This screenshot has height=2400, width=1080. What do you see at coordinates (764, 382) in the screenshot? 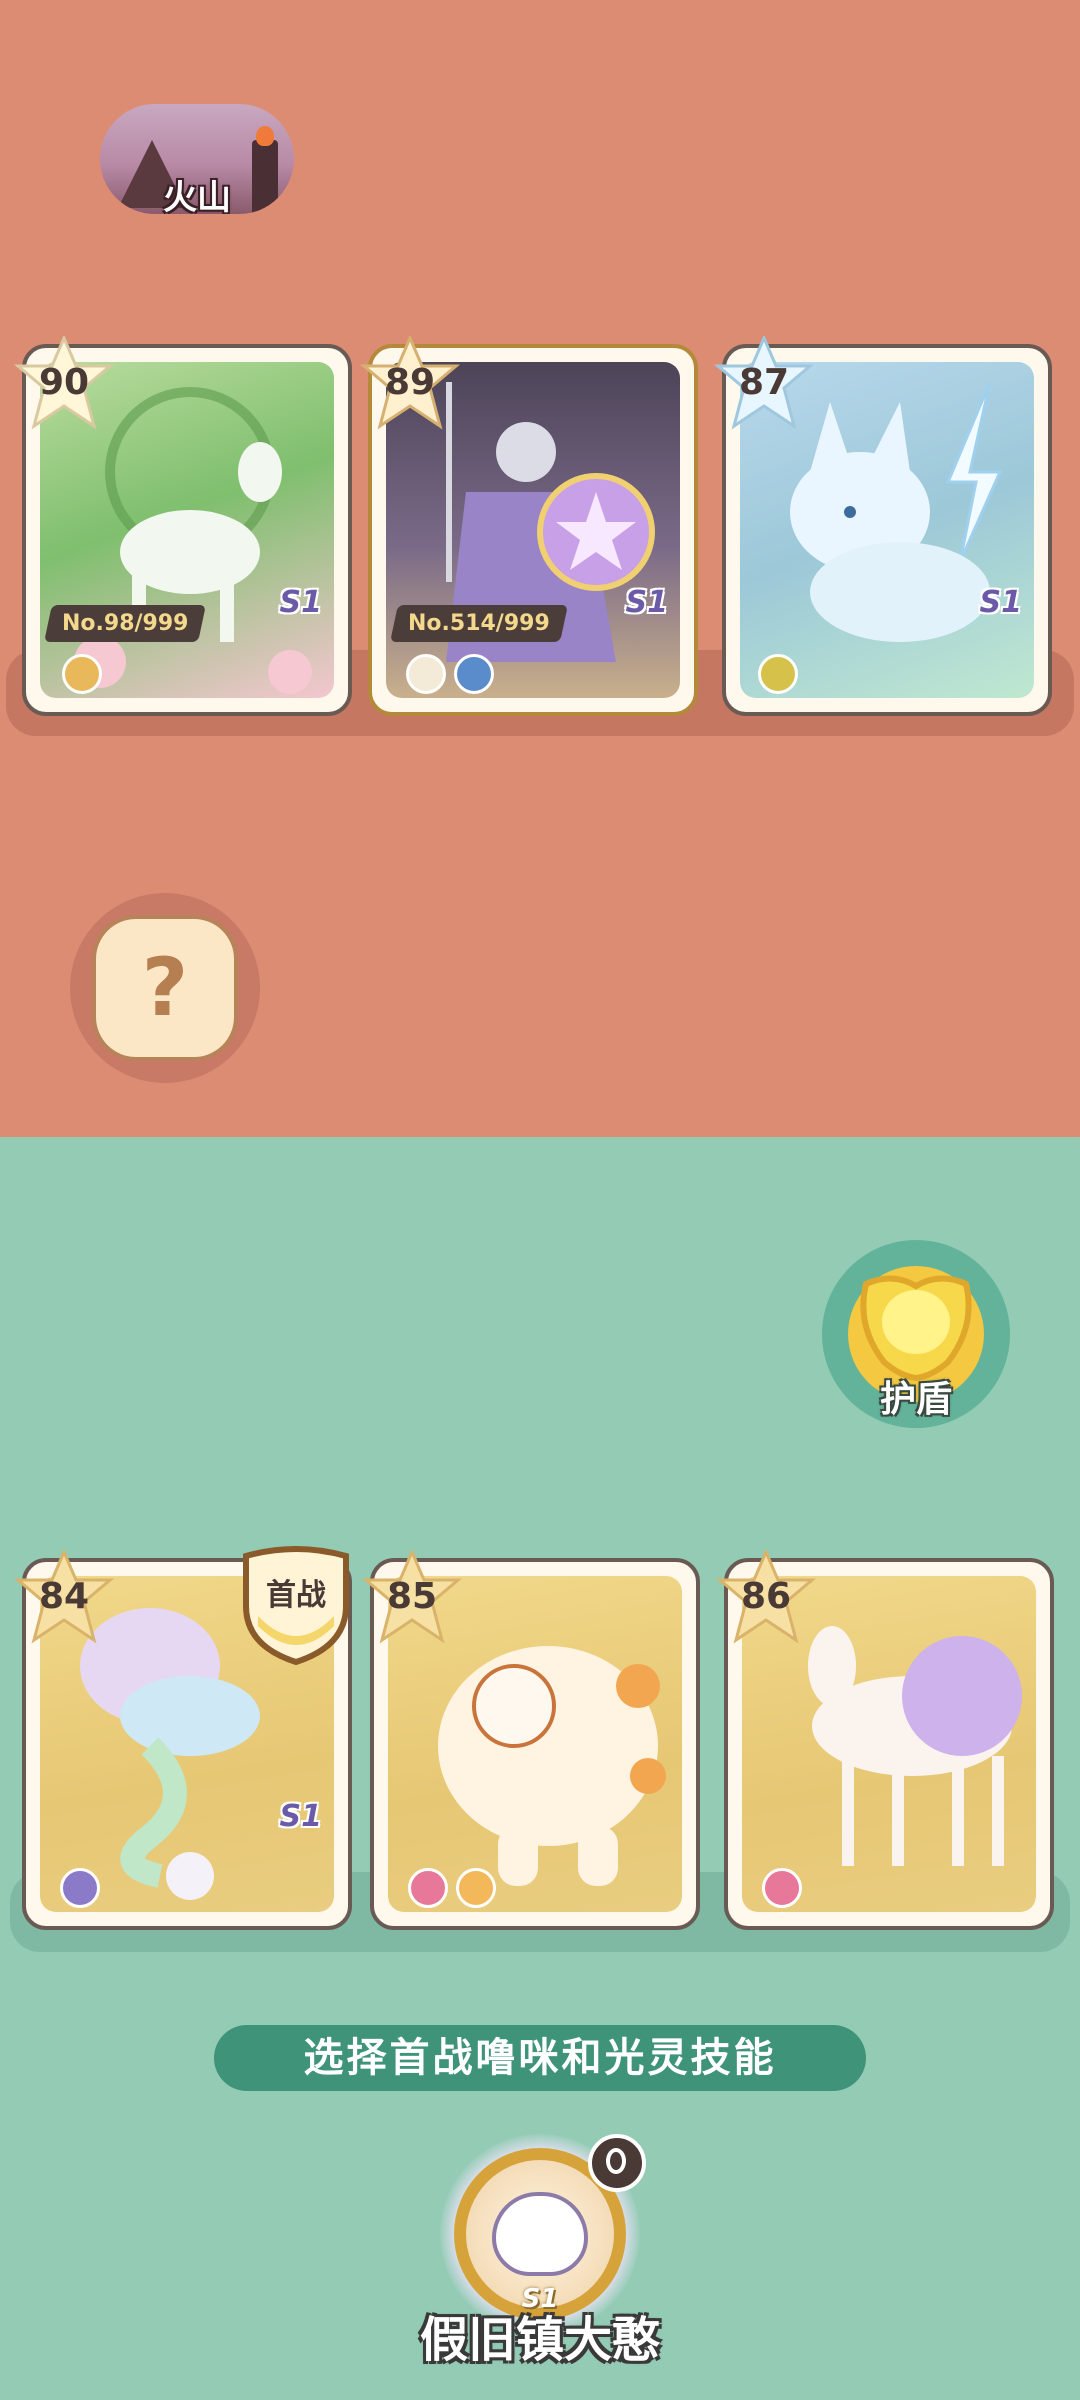
I see `rating-value: 87` at bounding box center [764, 382].